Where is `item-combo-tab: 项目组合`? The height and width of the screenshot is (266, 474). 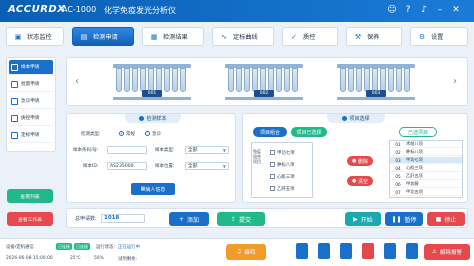
item-combo-tab: 项目组合 is located at coordinates (270, 132).